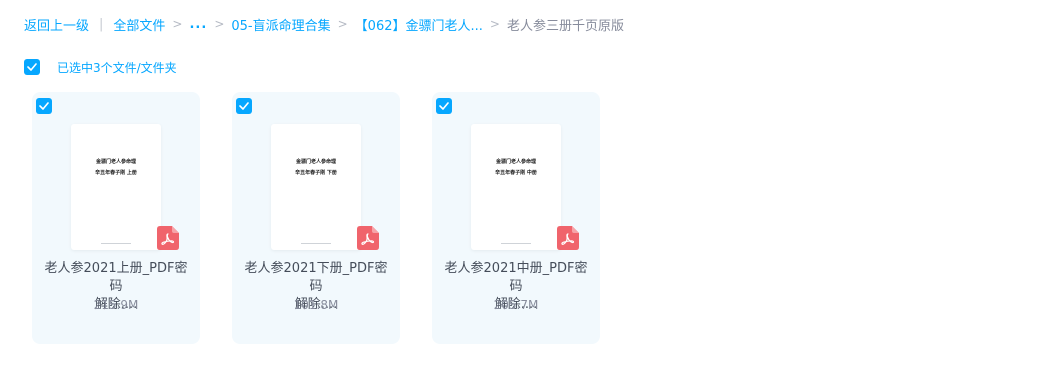 Image resolution: width=1060 pixels, height=388 pixels. I want to click on selection-bar: 已选中3个文件/文件夹, so click(100, 67).